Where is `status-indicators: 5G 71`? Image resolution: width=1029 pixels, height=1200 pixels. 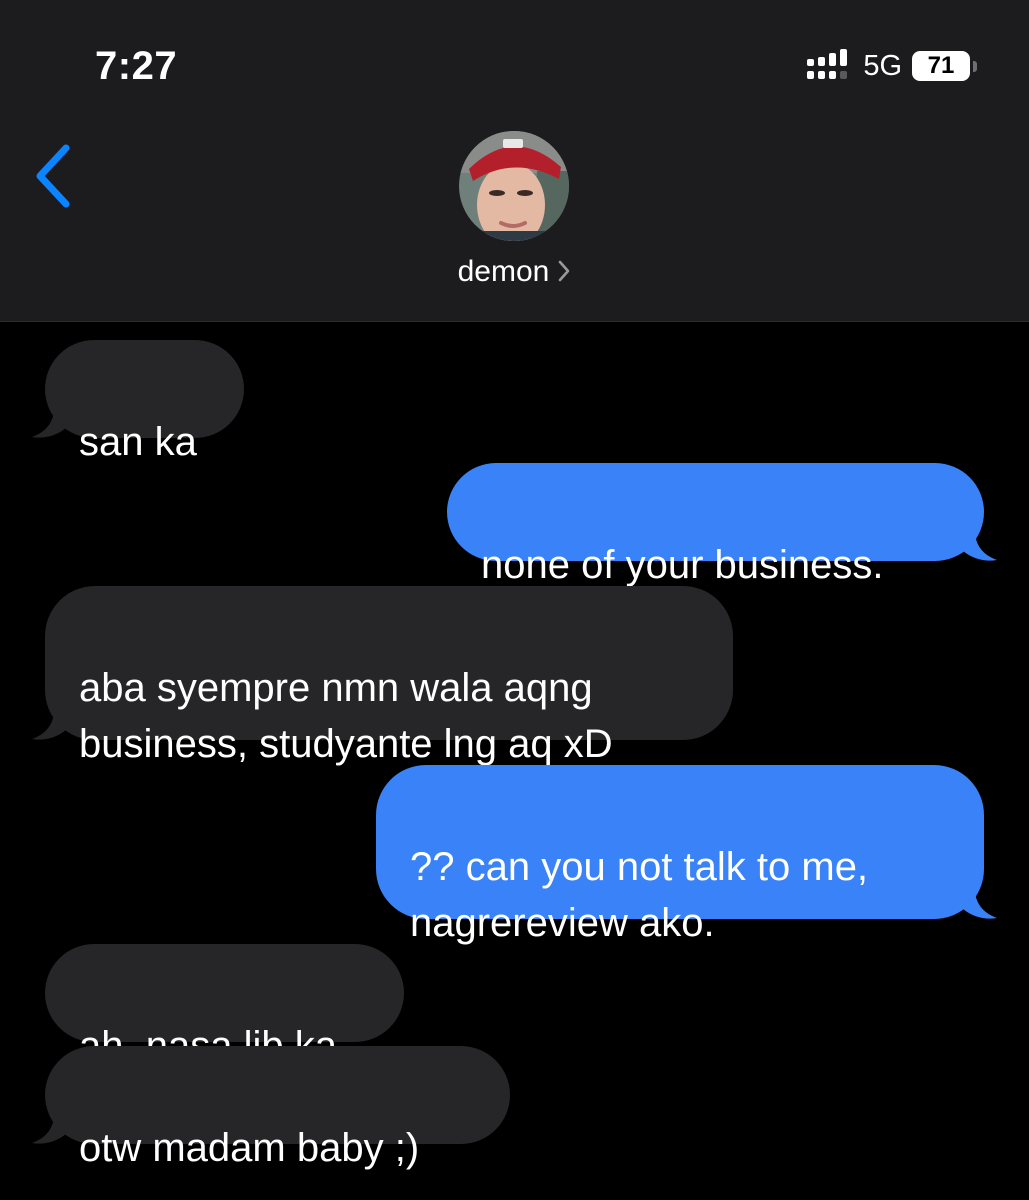
status-indicators: 5G 71 is located at coordinates (892, 66).